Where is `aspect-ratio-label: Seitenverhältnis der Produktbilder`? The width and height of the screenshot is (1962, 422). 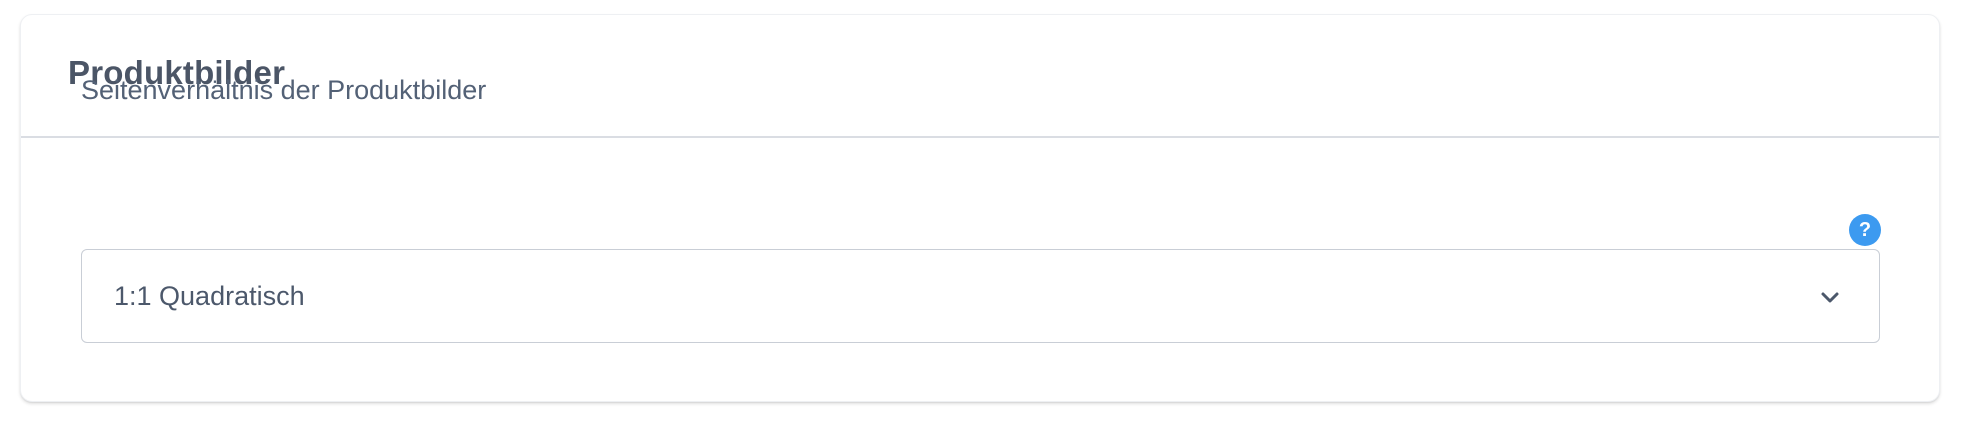
aspect-ratio-label: Seitenverhältnis der Produktbilder is located at coordinates (284, 90).